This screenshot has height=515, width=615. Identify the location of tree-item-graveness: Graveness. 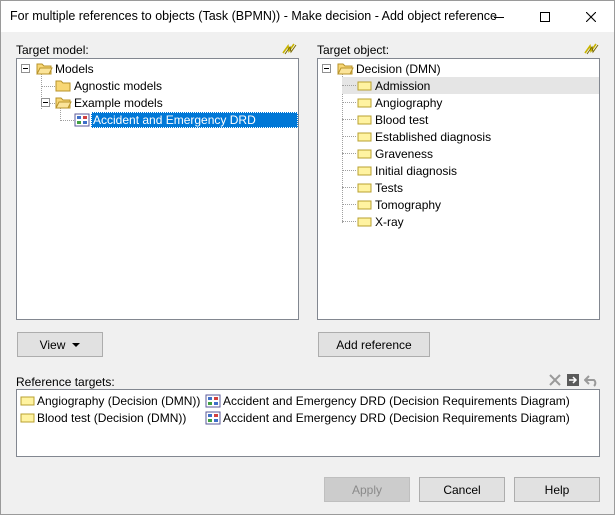
(388, 153).